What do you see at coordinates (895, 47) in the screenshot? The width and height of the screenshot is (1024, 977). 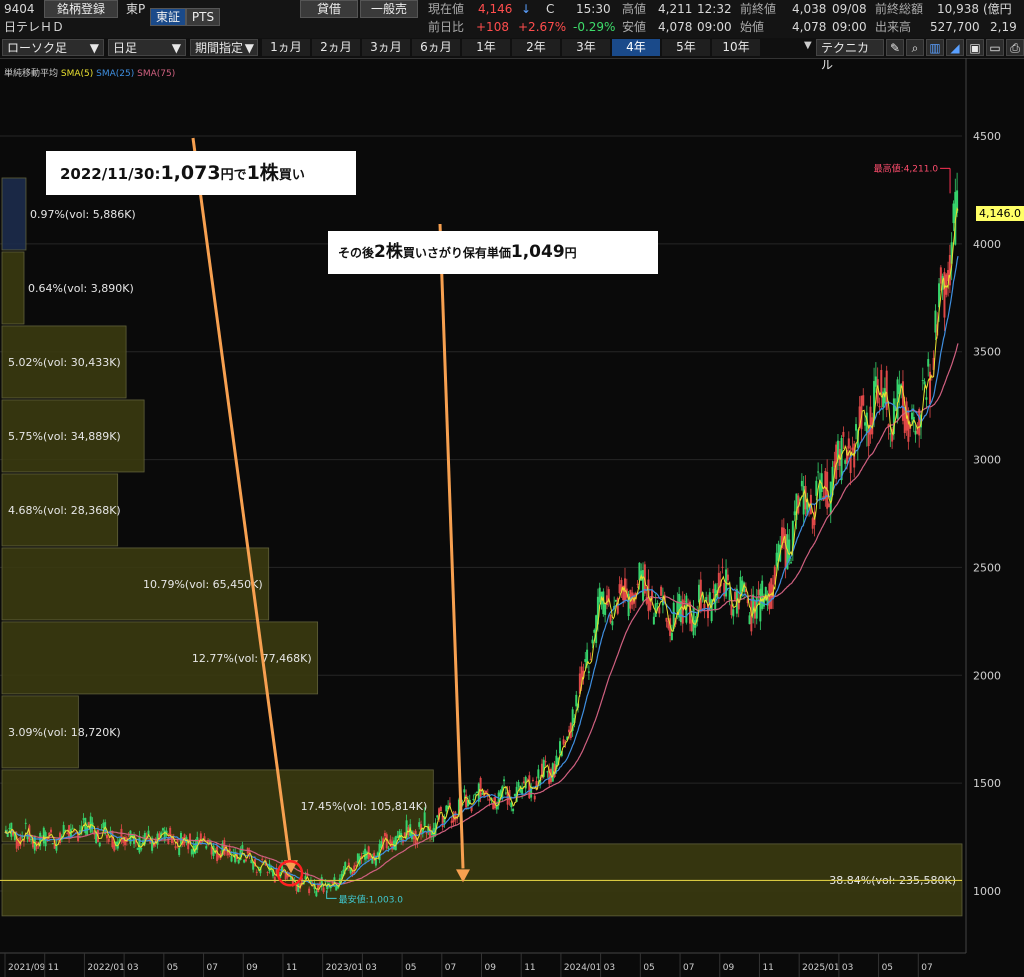 I see `pencil-icon: ✎` at bounding box center [895, 47].